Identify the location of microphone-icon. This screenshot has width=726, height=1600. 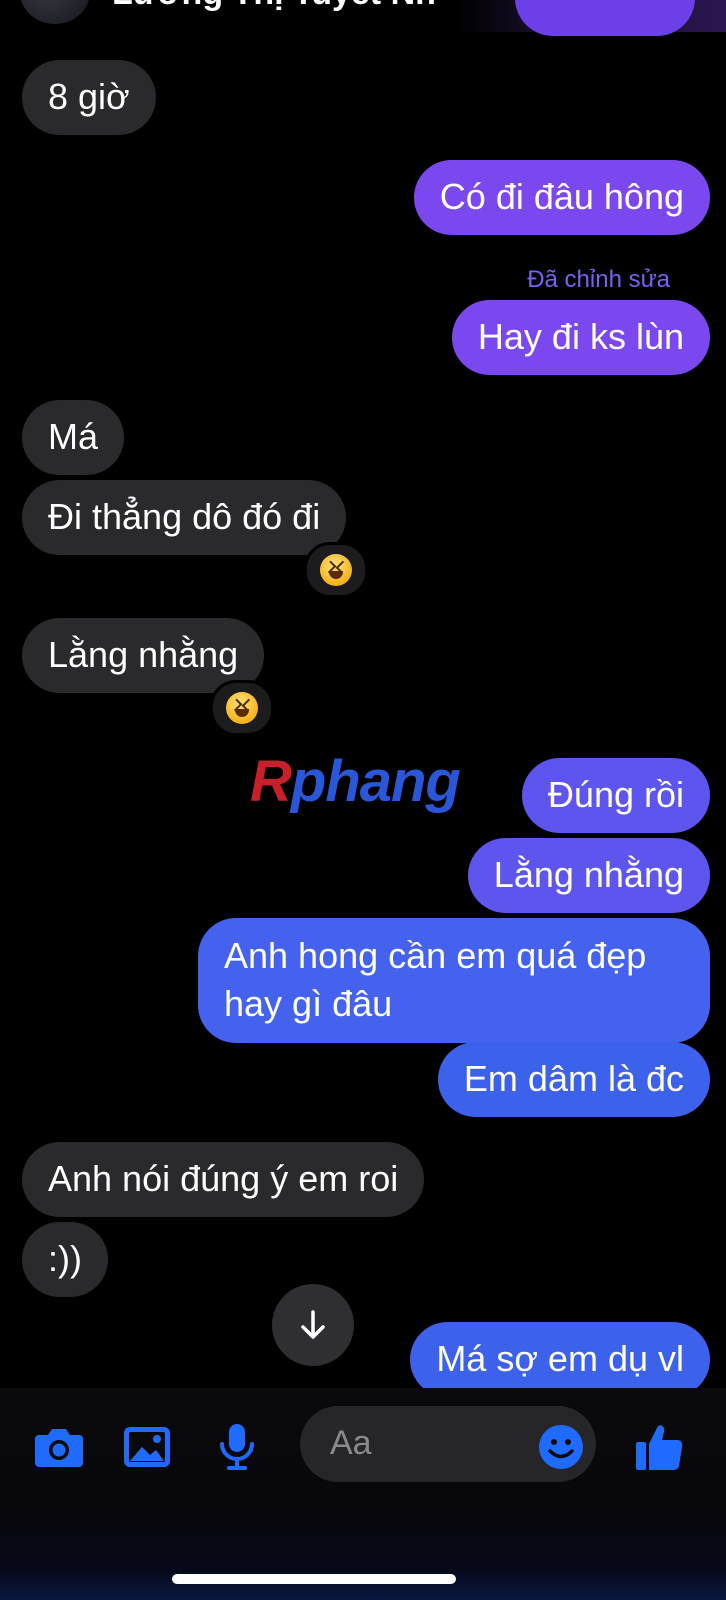
(237, 1447).